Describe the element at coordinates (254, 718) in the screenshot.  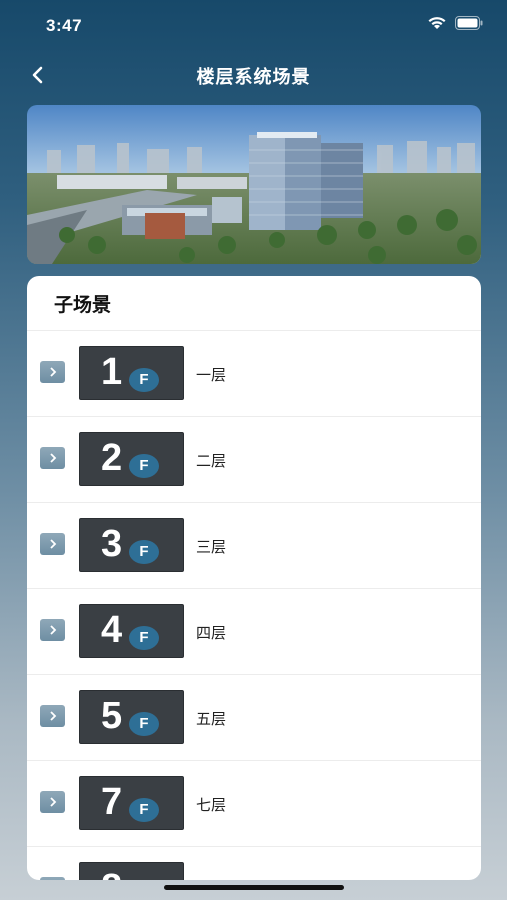
I see `floor-item-5: 5 F 五层` at that location.